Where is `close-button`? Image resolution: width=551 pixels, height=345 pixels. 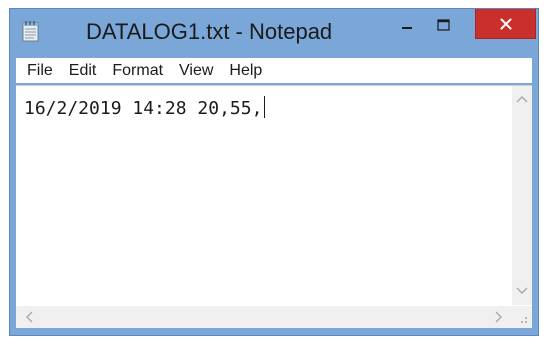
close-button is located at coordinates (505, 24).